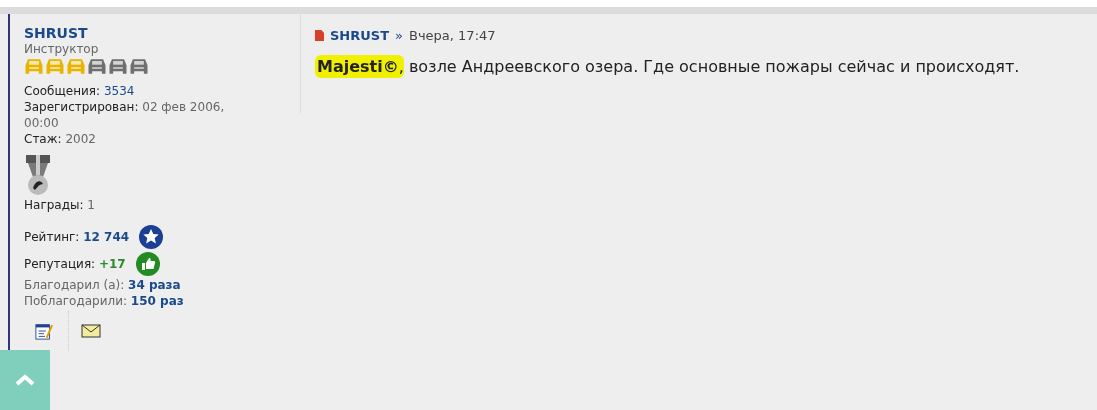 The width and height of the screenshot is (1097, 410). I want to click on post-text: Majesti©, возле Андреевского озера. Где основные пожары сейчас и происходят., so click(668, 66).